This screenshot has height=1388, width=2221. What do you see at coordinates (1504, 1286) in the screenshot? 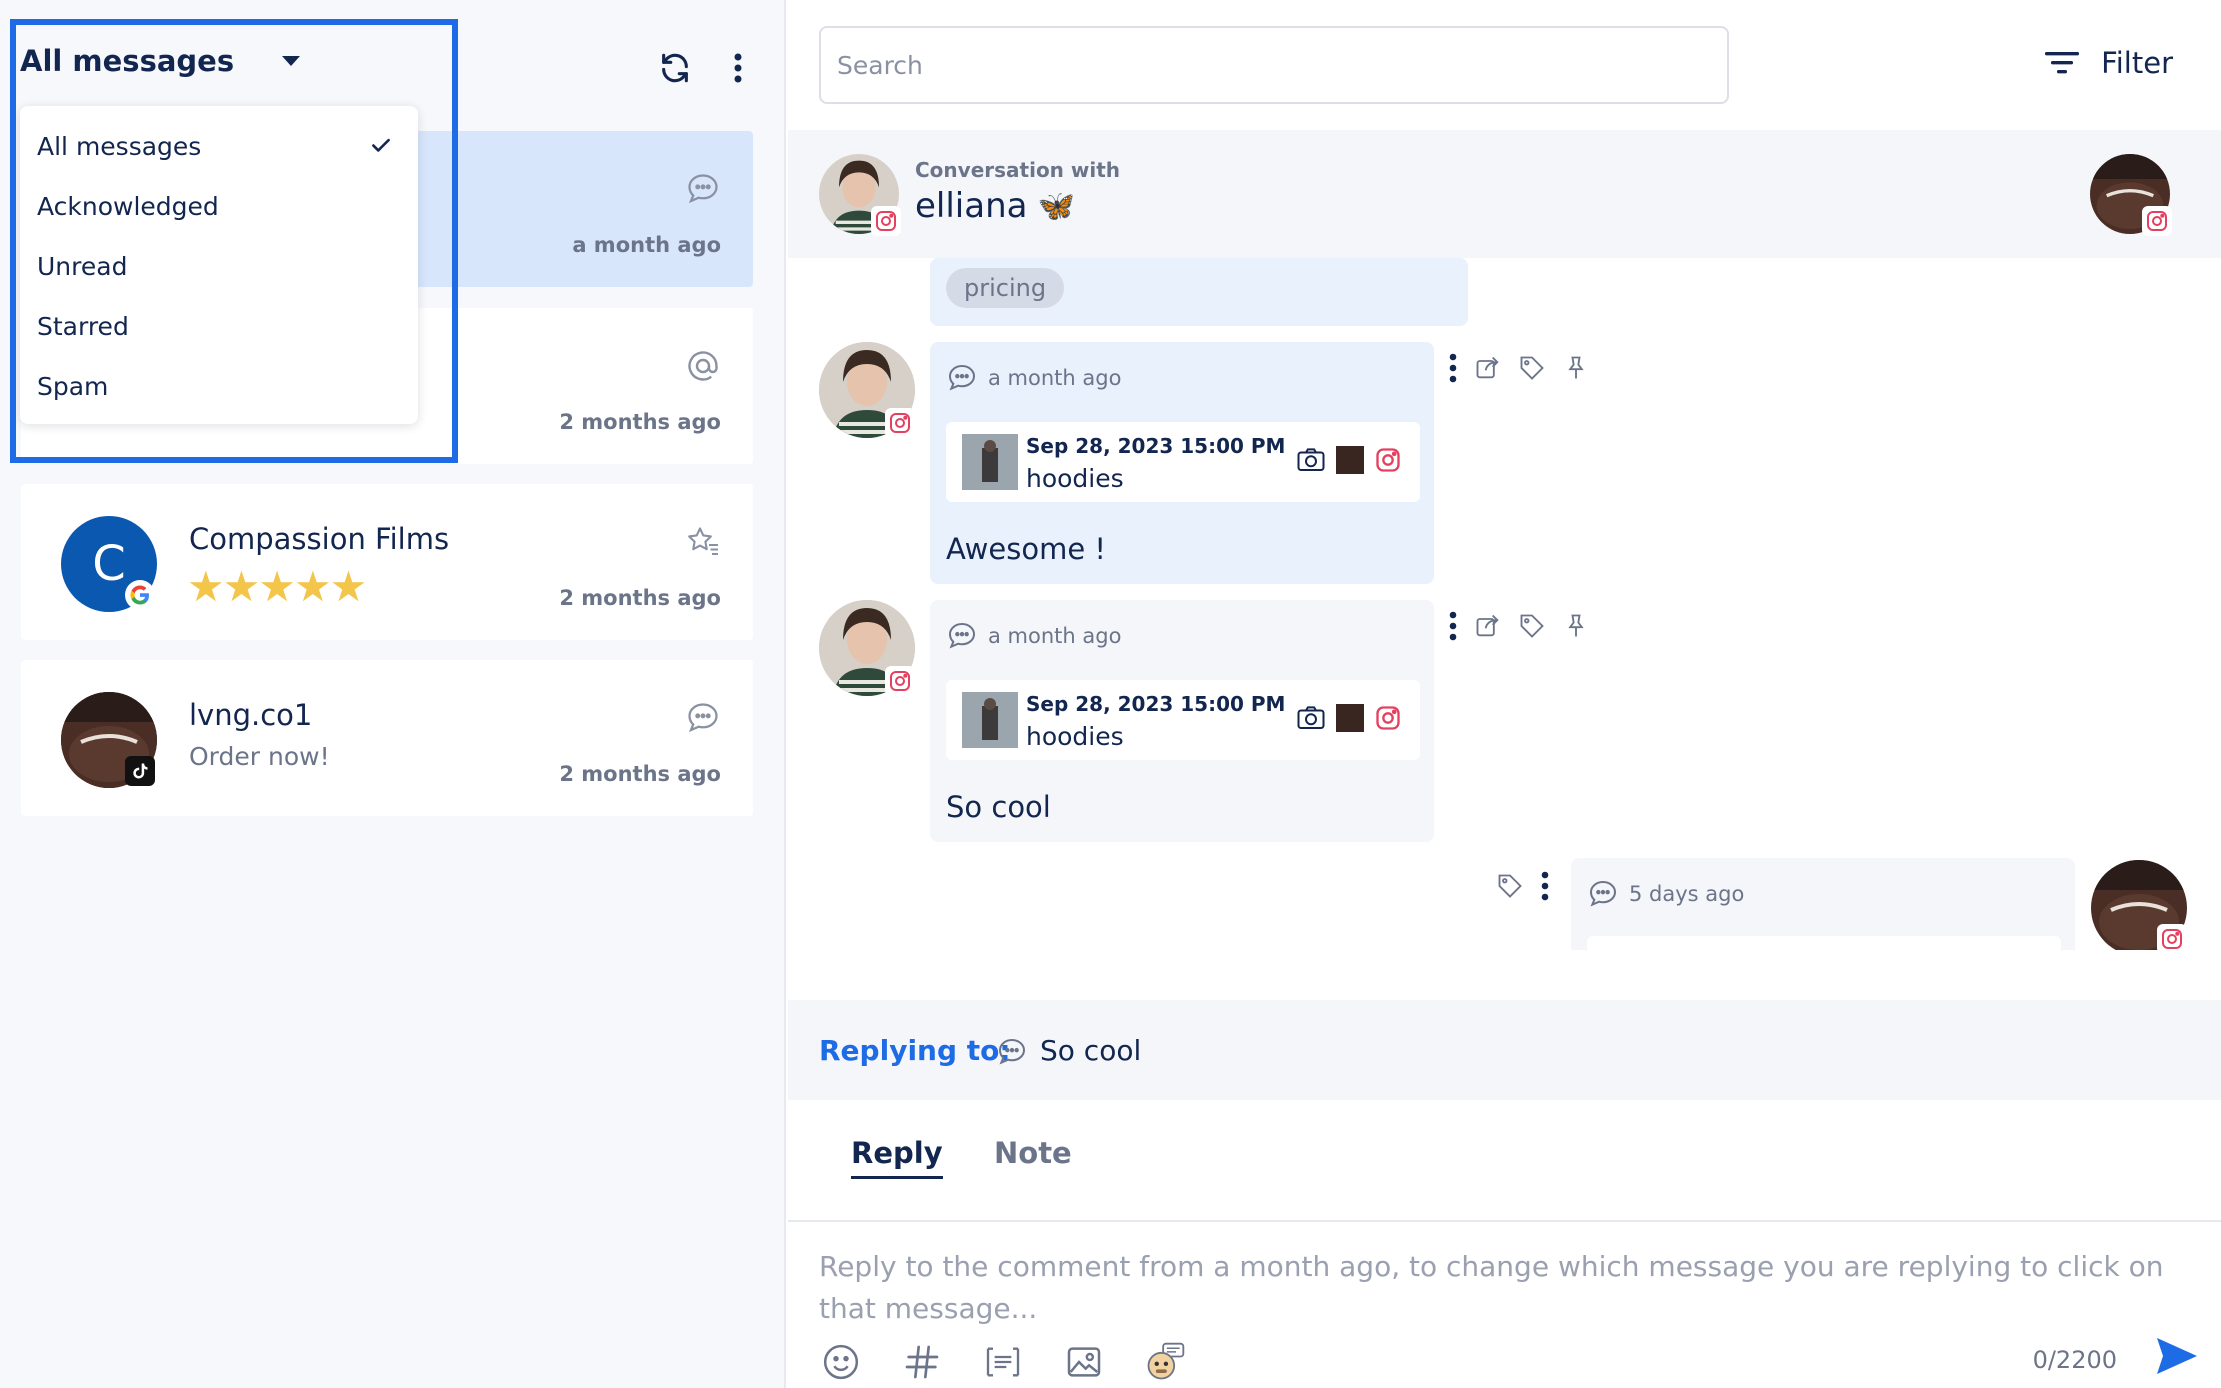
I see `reply-input` at bounding box center [1504, 1286].